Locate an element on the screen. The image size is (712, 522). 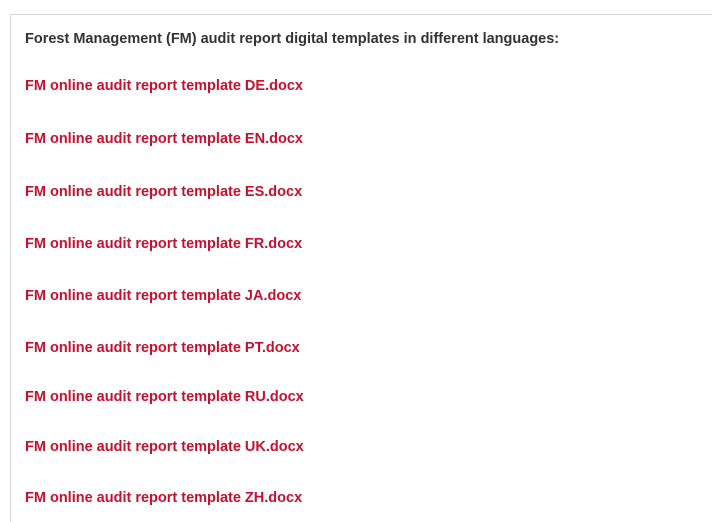
file-link-ru: FM online audit report template RU.docx is located at coordinates (164, 397).